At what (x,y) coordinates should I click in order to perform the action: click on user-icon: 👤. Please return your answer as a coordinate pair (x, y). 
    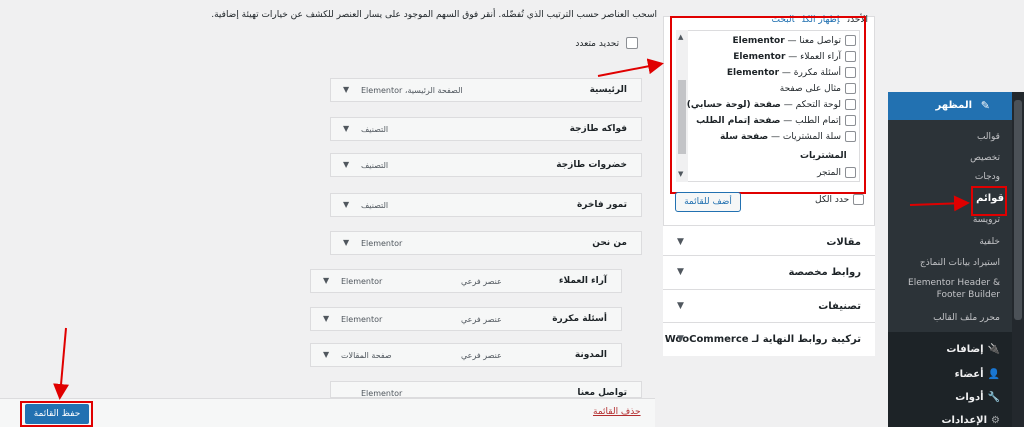
    Looking at the image, I should click on (993, 374).